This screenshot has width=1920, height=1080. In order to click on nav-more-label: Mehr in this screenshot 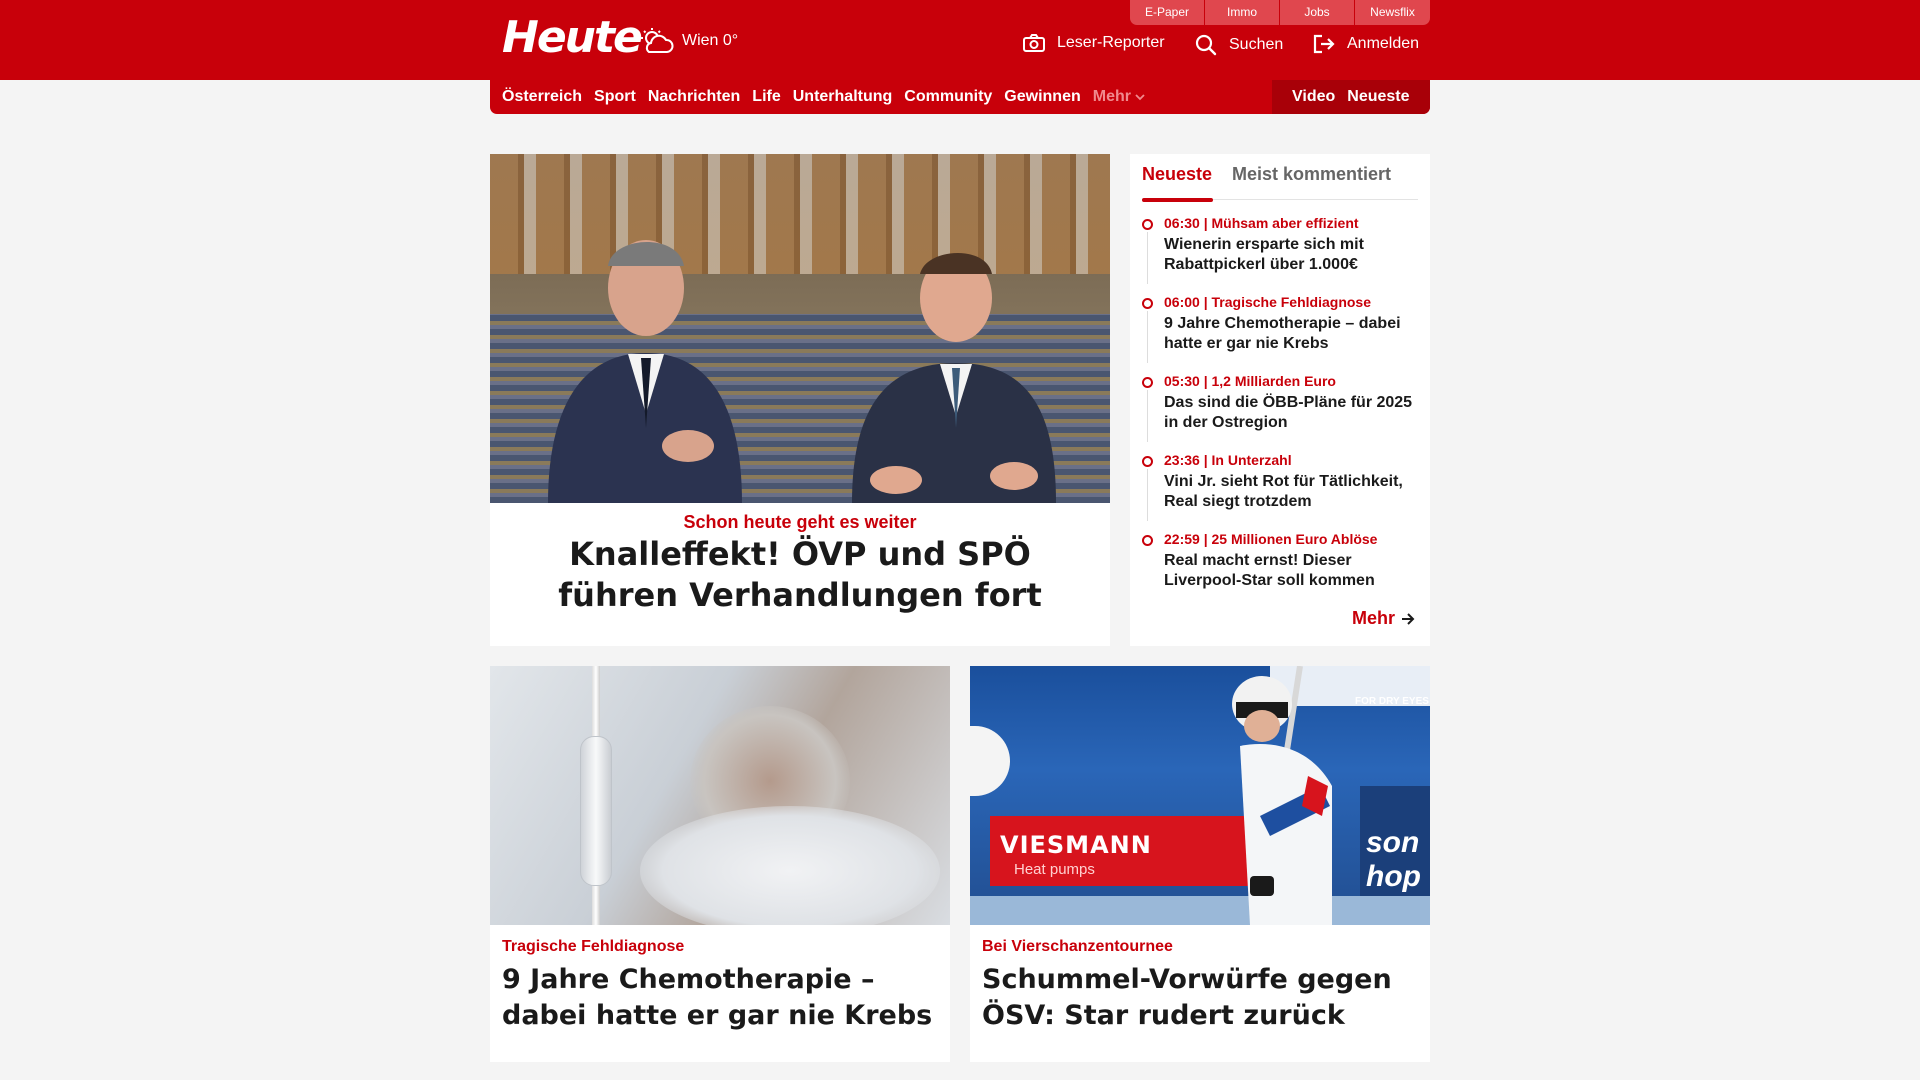, I will do `click(1111, 96)`.